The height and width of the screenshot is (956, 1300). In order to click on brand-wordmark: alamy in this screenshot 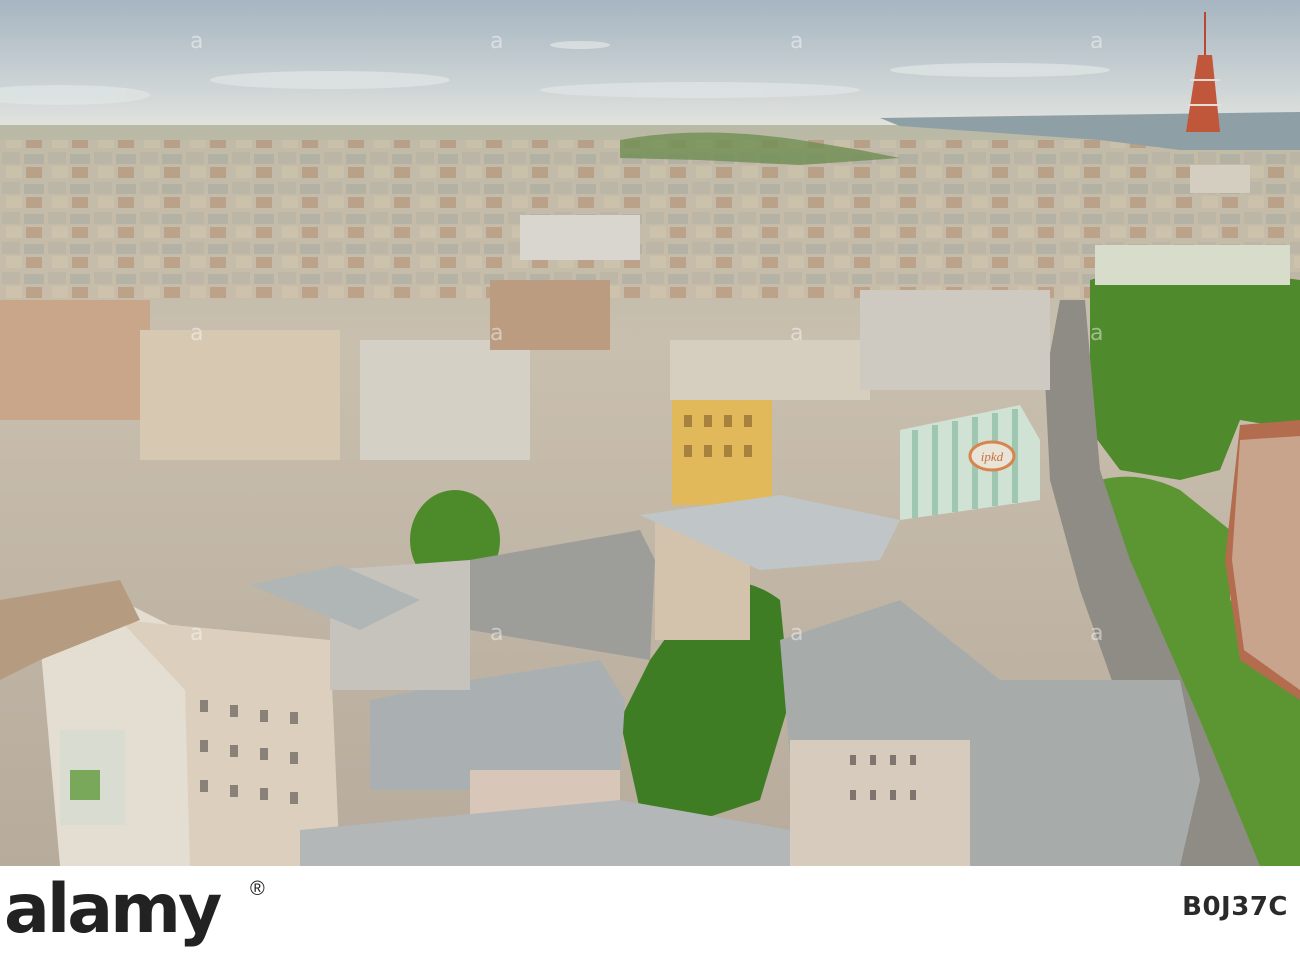, I will do `click(113, 909)`.